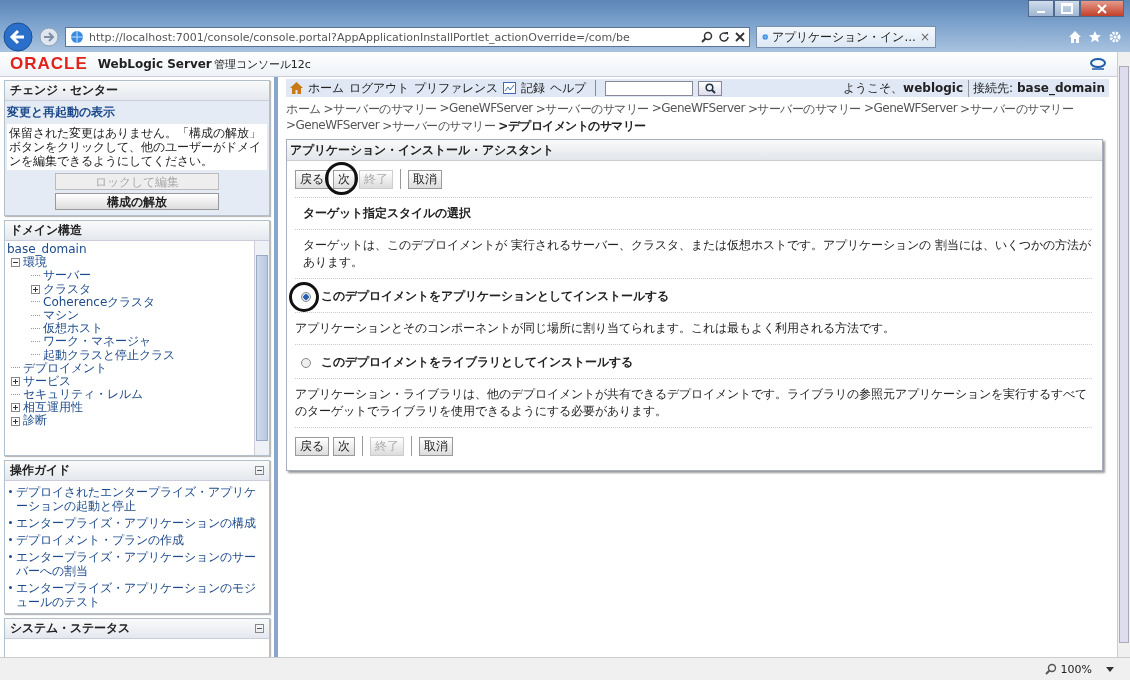 The height and width of the screenshot is (680, 1130). What do you see at coordinates (1110, 669) in the screenshot?
I see `caret-icon` at bounding box center [1110, 669].